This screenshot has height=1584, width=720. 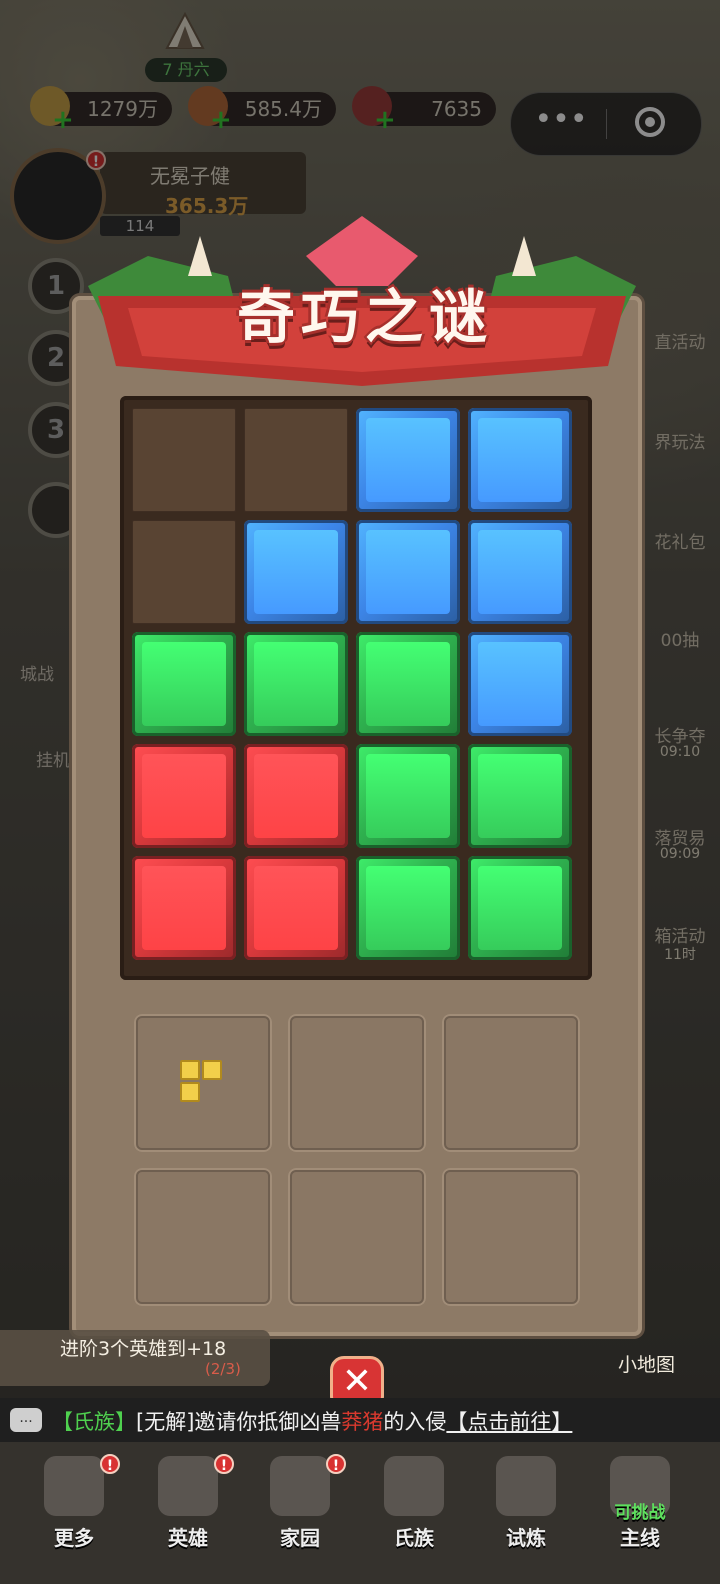 I want to click on grid-icon, so click(x=74, y=1486).